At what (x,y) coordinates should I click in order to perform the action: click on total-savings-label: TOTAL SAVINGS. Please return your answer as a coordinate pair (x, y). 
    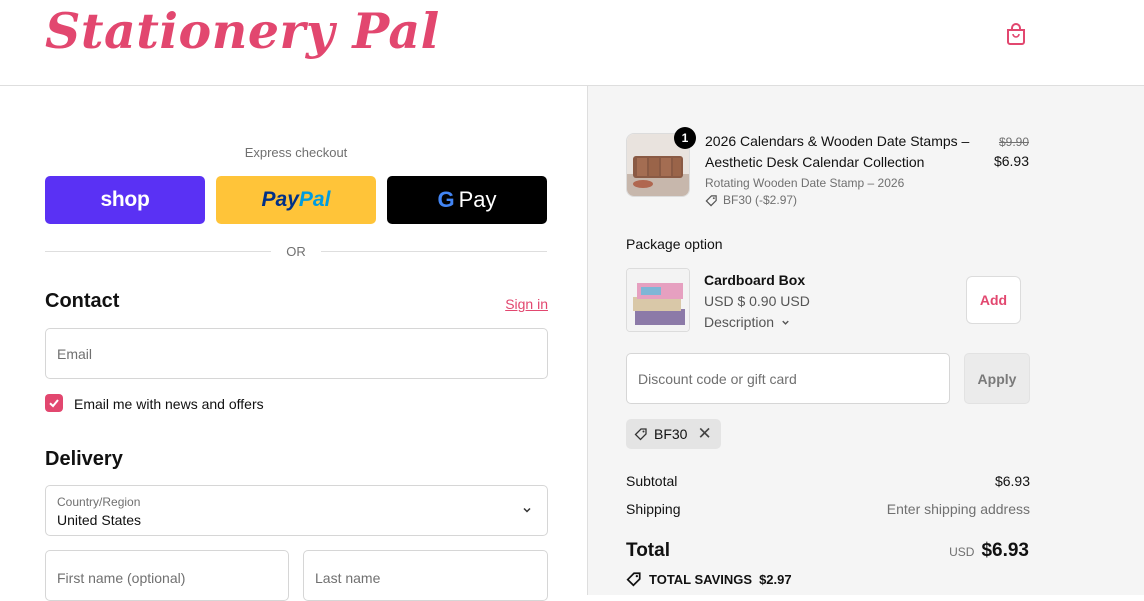
    Looking at the image, I should click on (701, 579).